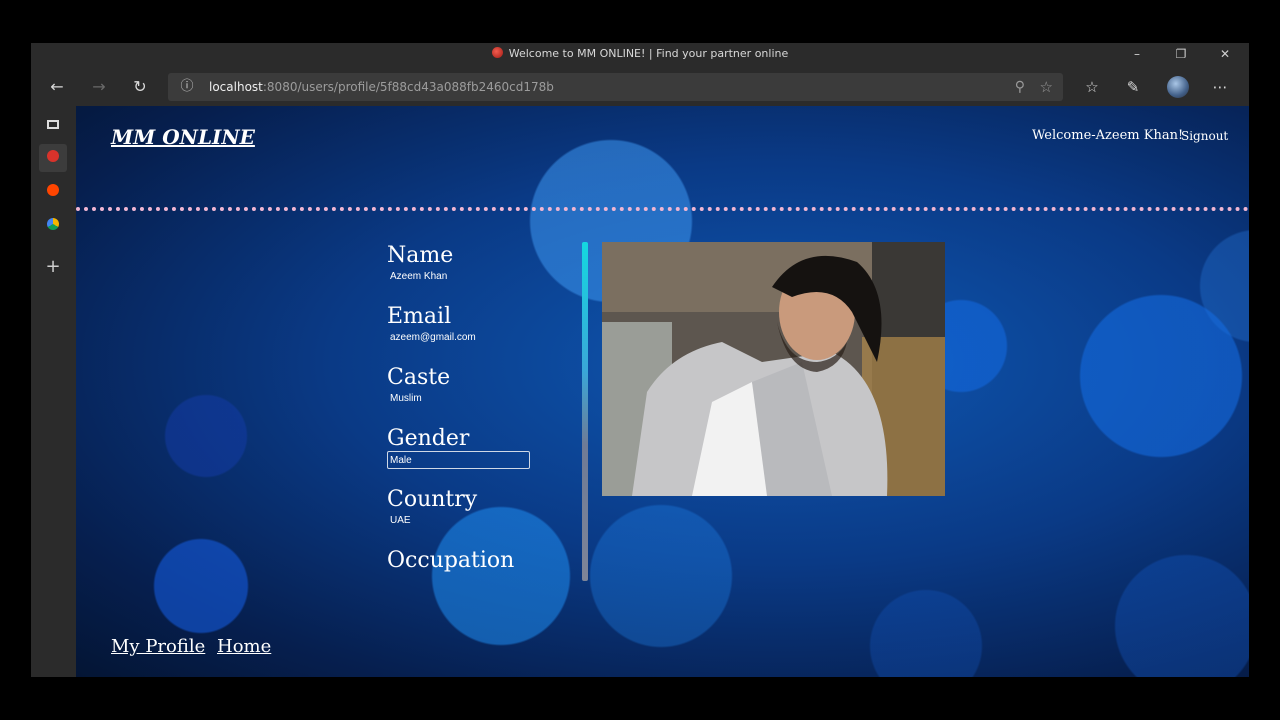 Image resolution: width=1280 pixels, height=720 pixels. Describe the element at coordinates (183, 137) in the screenshot. I see `site-logo: MM ONLINE` at that location.